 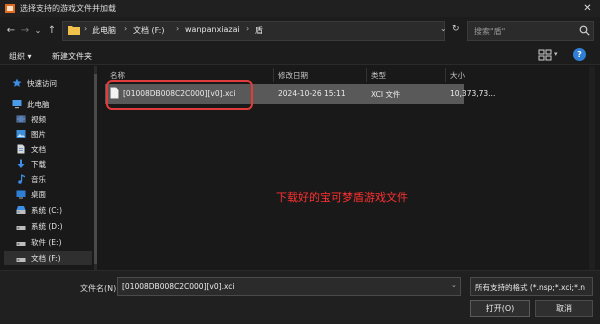 I want to click on download-icon, so click(x=21, y=163).